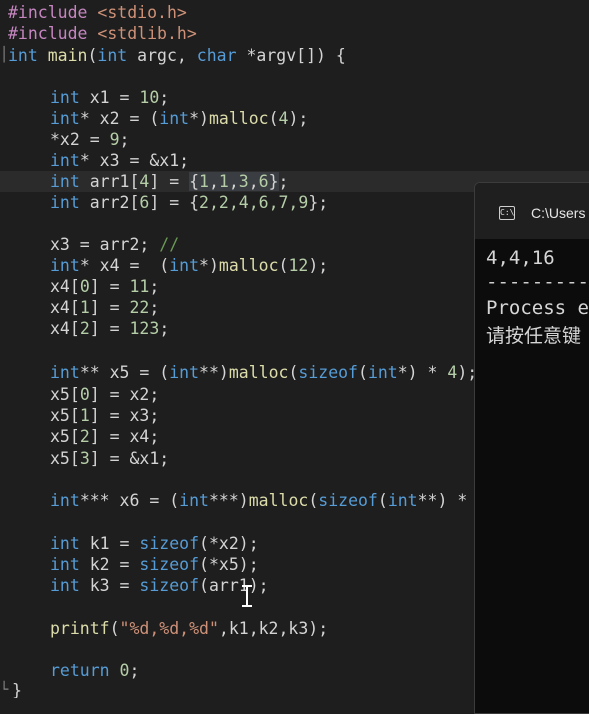  What do you see at coordinates (273, 628) in the screenshot?
I see `code-token: ,k1,k2,k3);` at bounding box center [273, 628].